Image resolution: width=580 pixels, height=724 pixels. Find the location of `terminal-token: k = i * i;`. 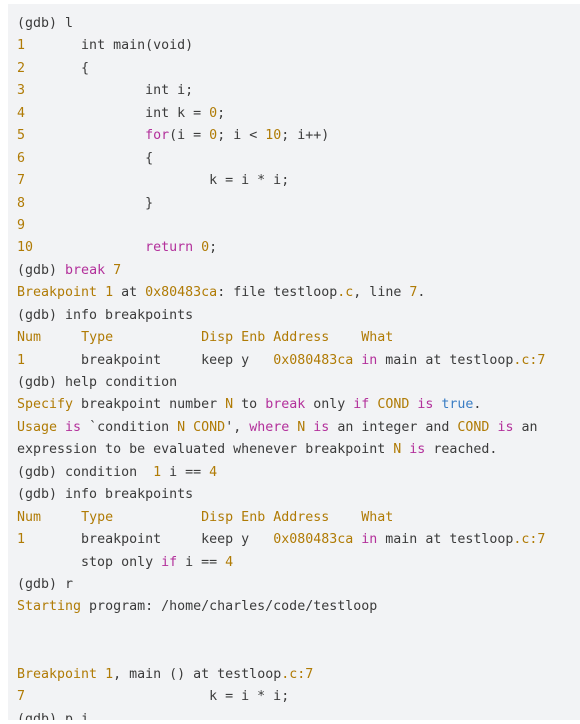

terminal-token: k = i * i; is located at coordinates (157, 181).